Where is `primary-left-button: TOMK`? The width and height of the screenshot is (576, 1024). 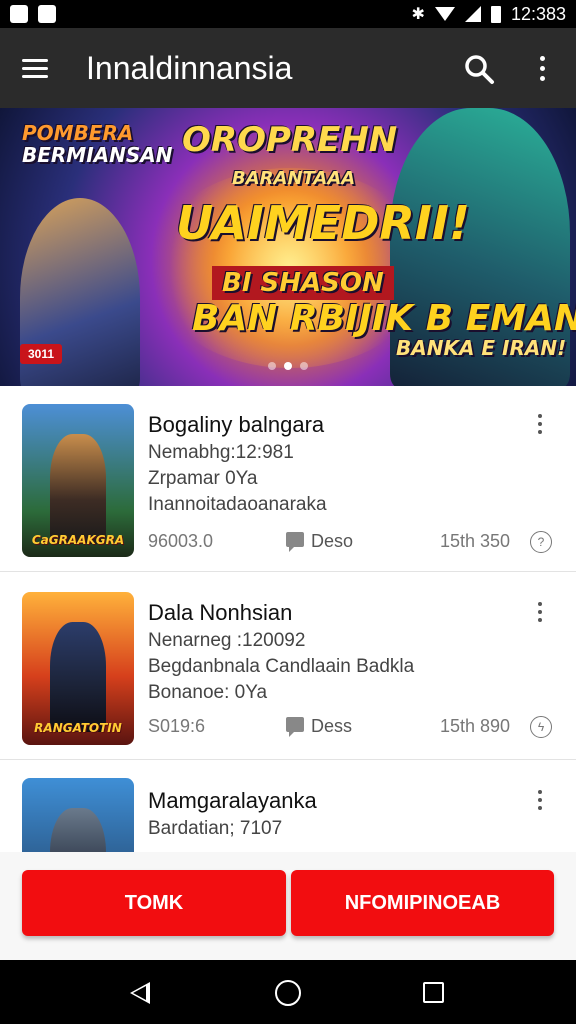
primary-left-button: TOMK is located at coordinates (154, 903).